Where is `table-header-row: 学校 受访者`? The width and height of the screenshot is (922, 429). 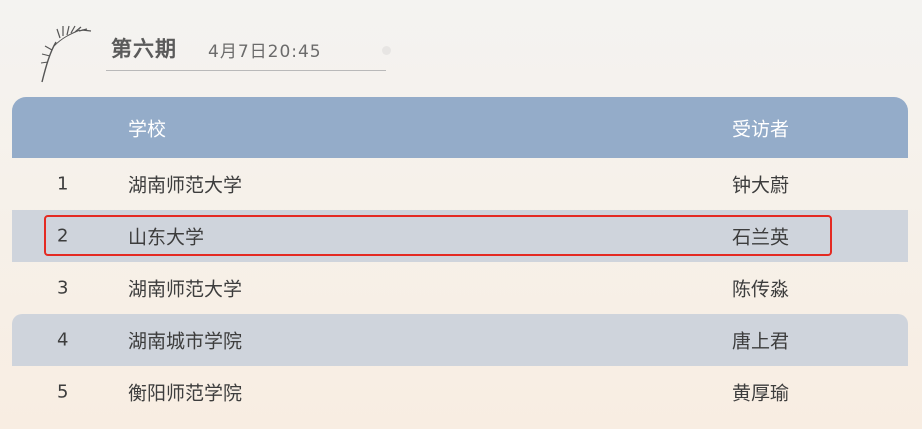
table-header-row: 学校 受访者 is located at coordinates (460, 127).